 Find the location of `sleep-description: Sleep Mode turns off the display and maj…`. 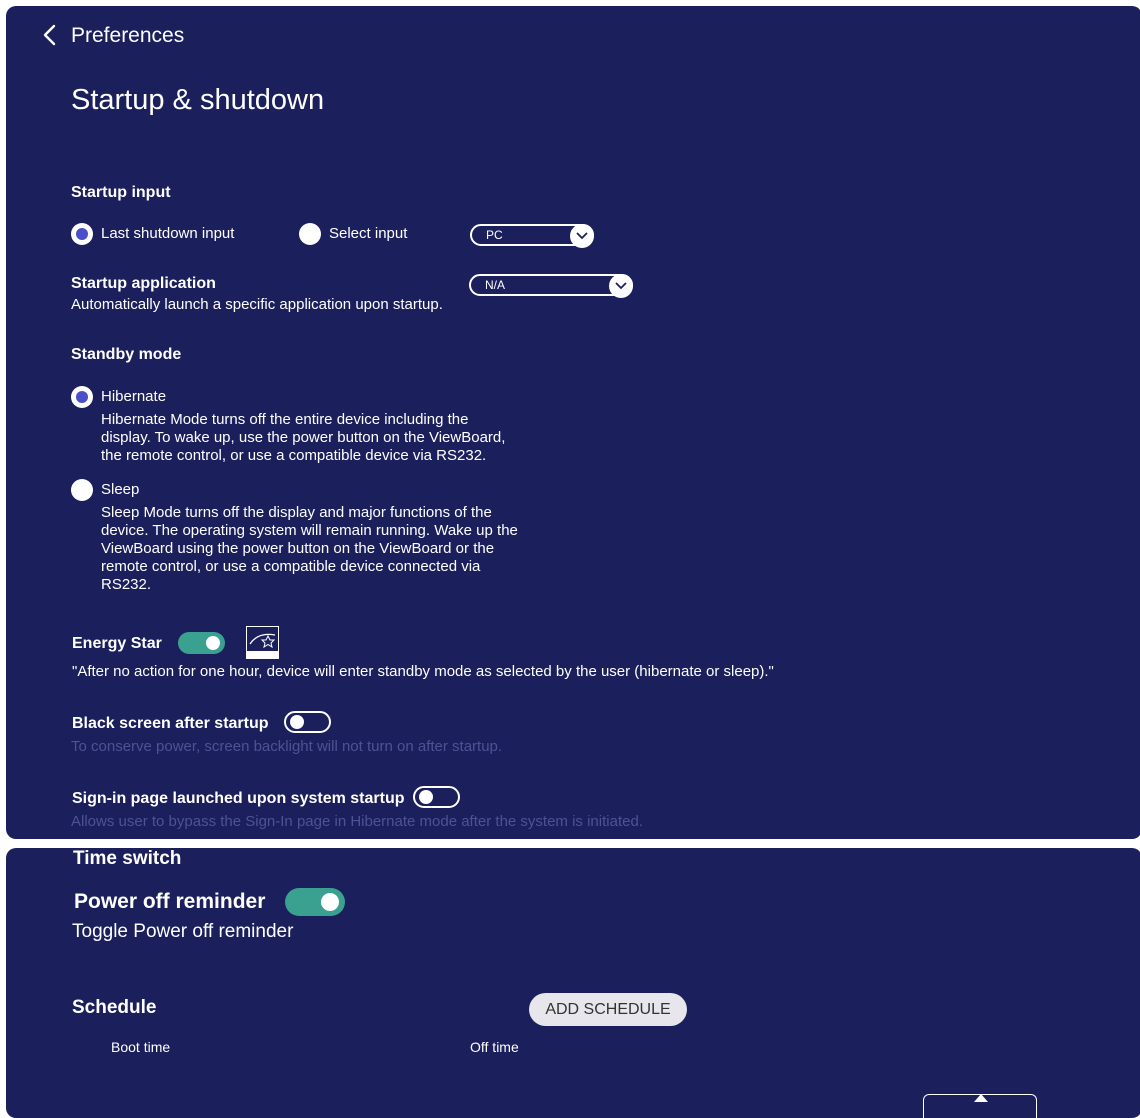

sleep-description: Sleep Mode turns off the display and maj… is located at coordinates (309, 548).